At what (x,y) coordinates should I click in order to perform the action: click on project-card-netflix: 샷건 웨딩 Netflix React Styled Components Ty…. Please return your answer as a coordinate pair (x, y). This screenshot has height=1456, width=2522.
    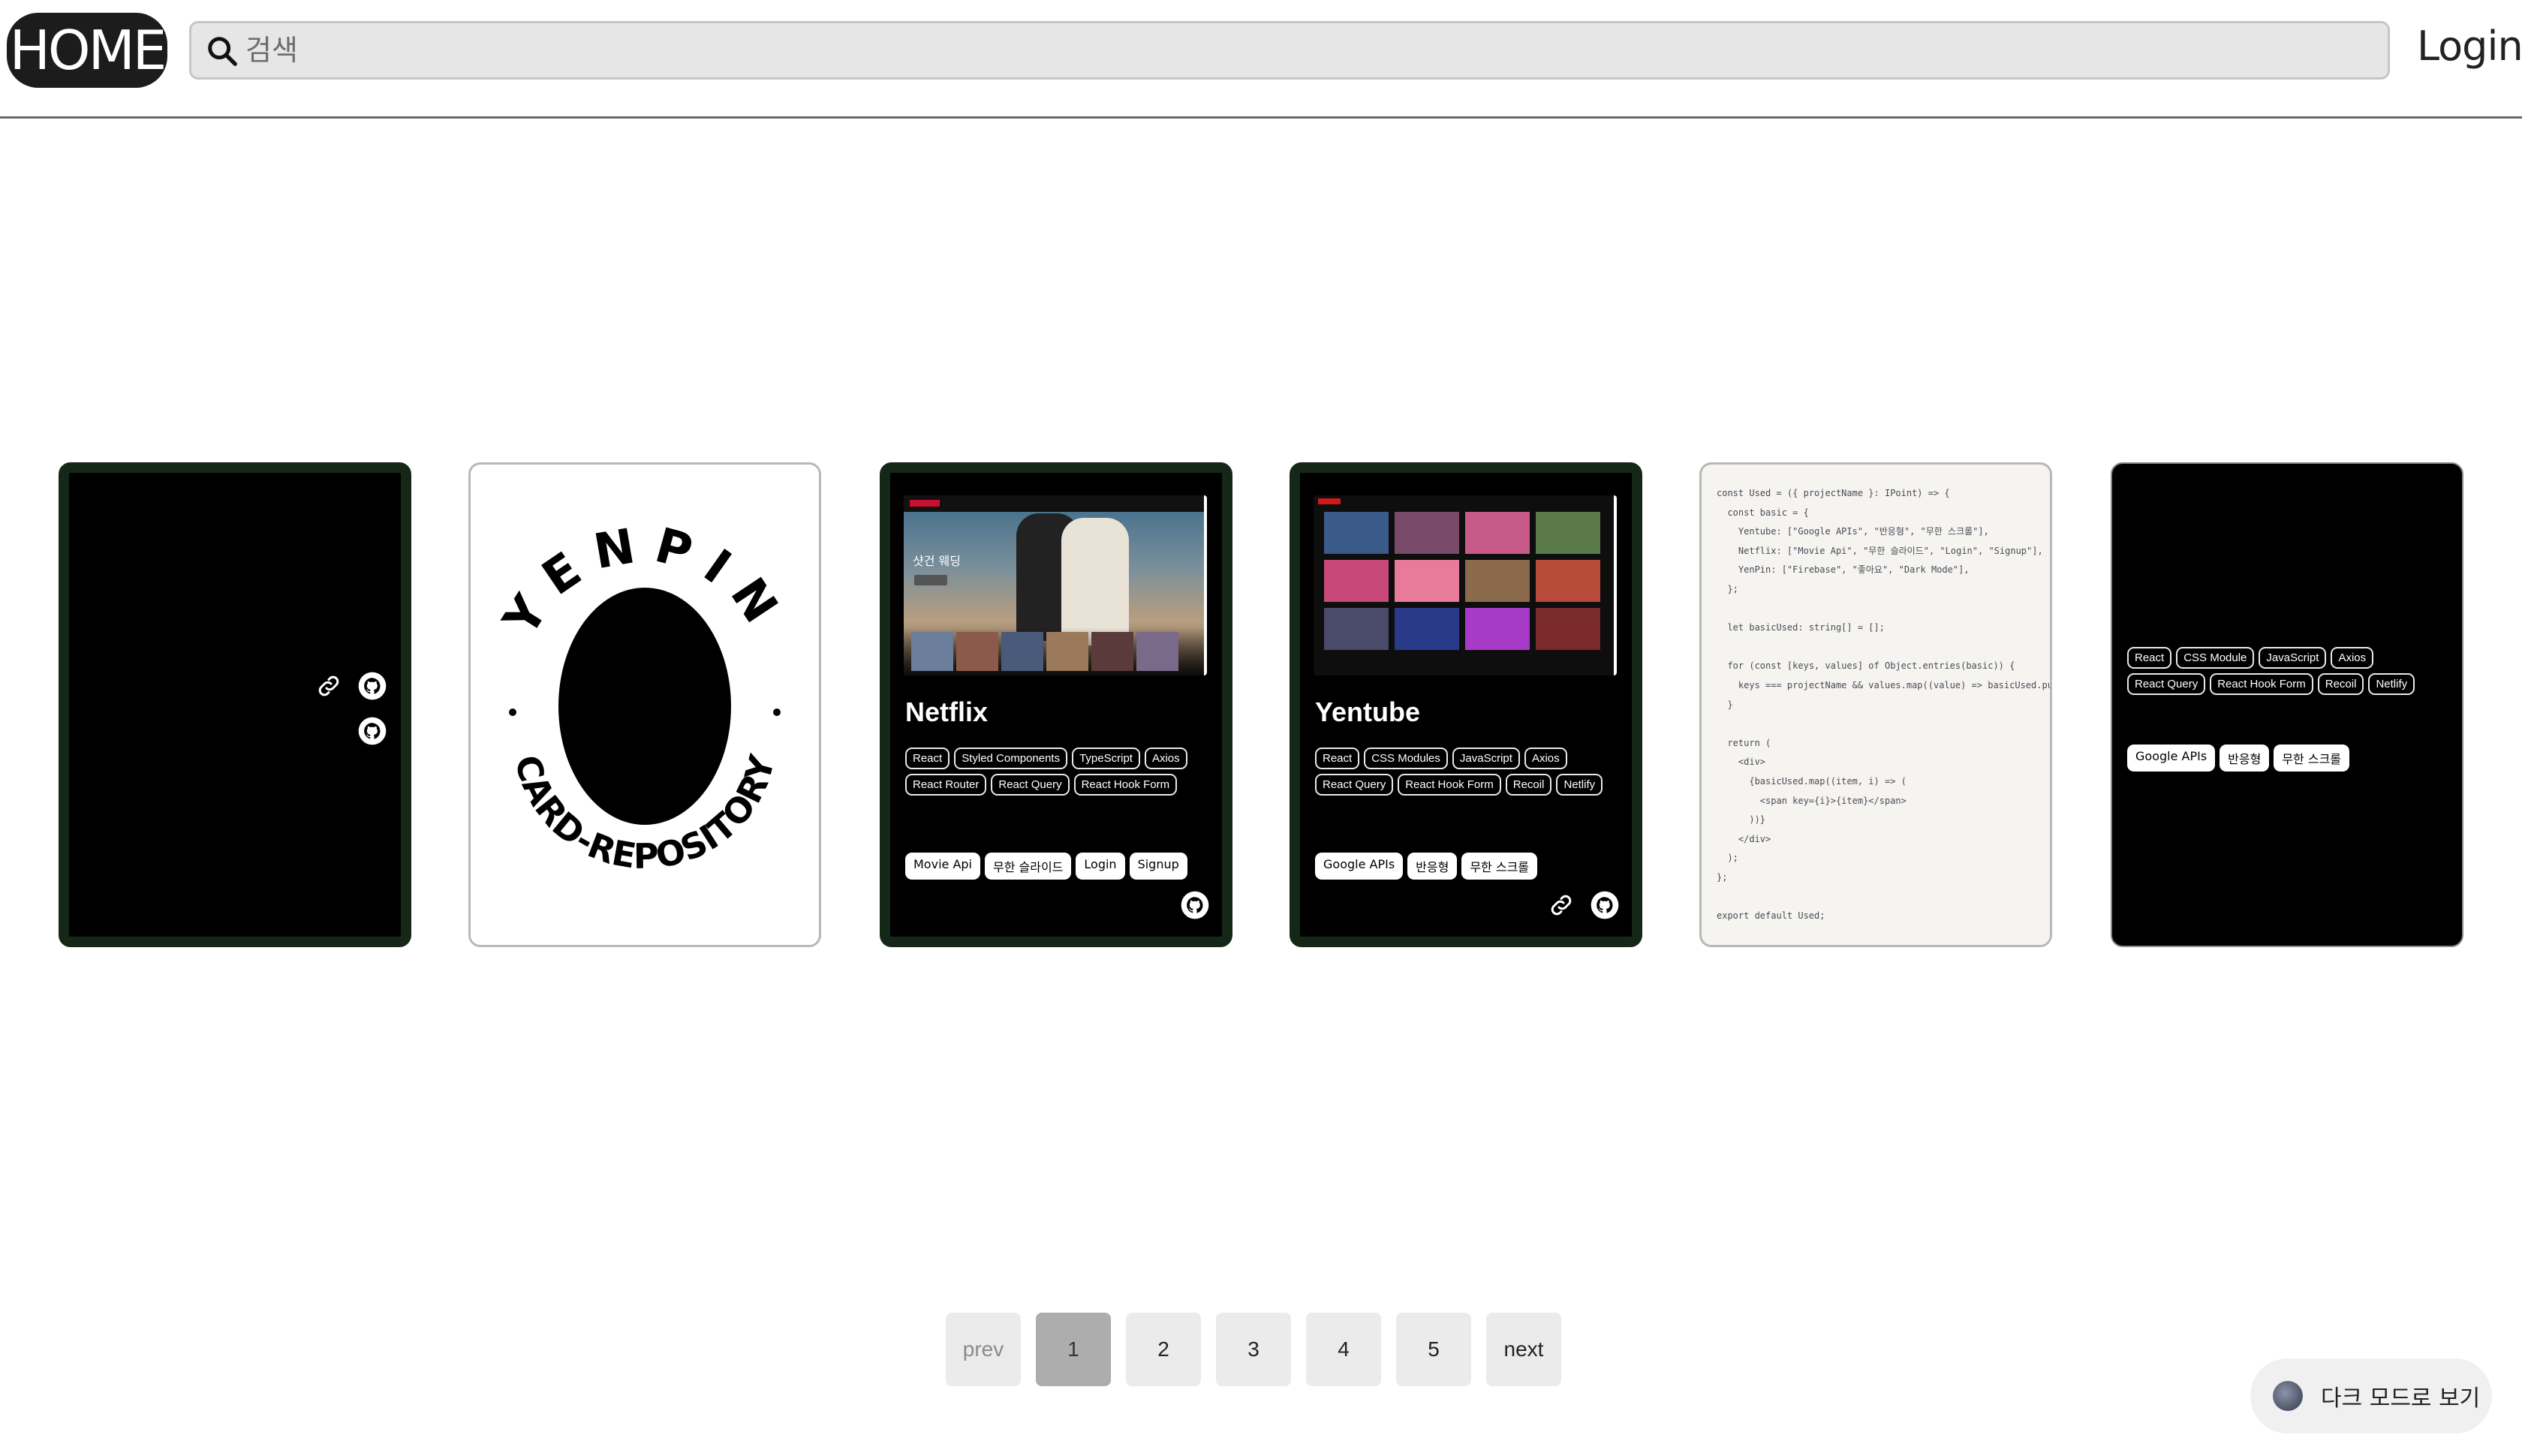
    Looking at the image, I should click on (1056, 704).